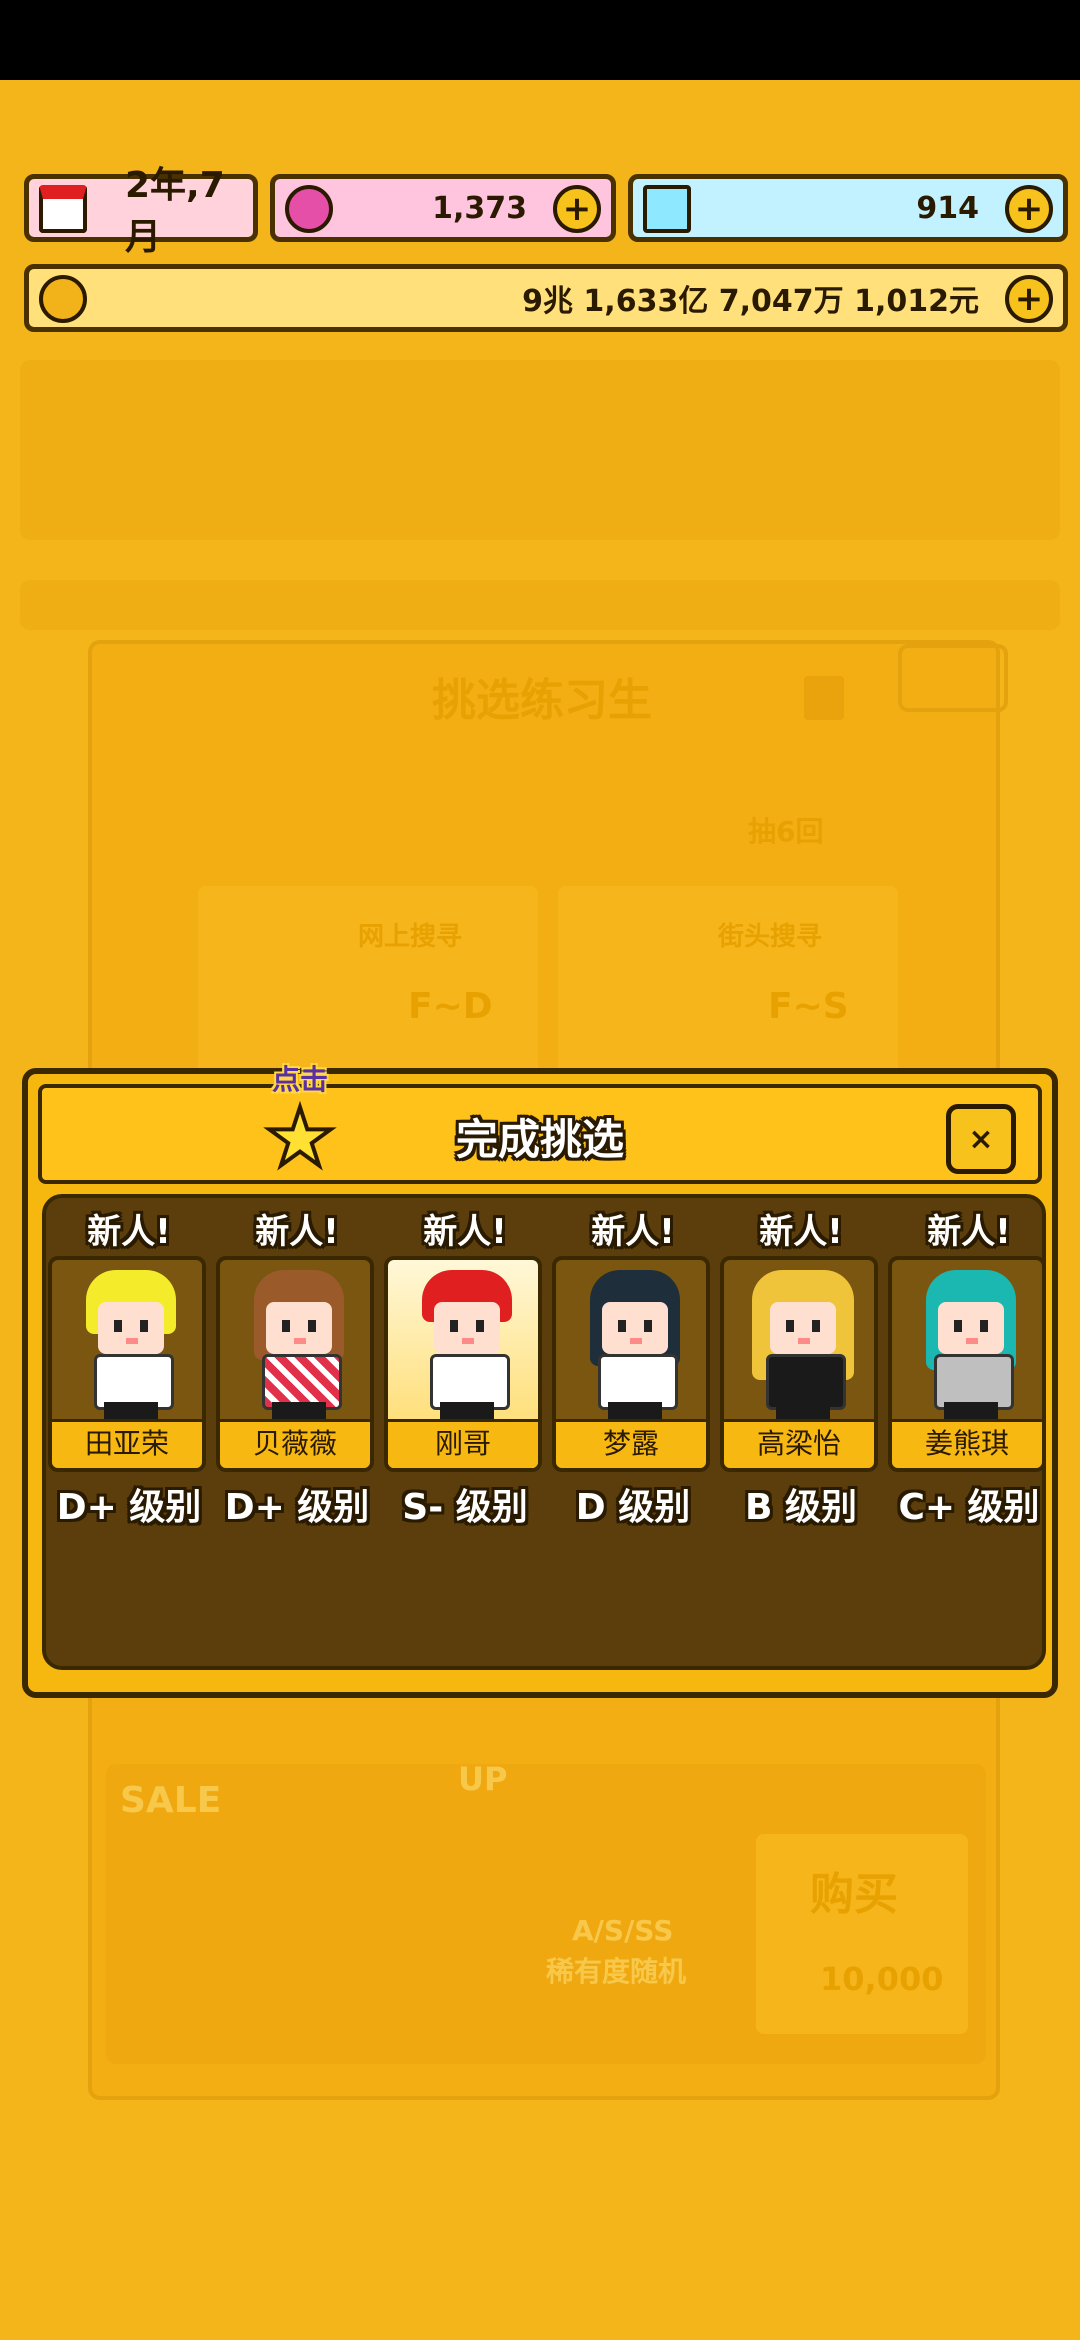 Image resolution: width=1080 pixels, height=2340 pixels. I want to click on pink-gem-value: 1,373, so click(479, 208).